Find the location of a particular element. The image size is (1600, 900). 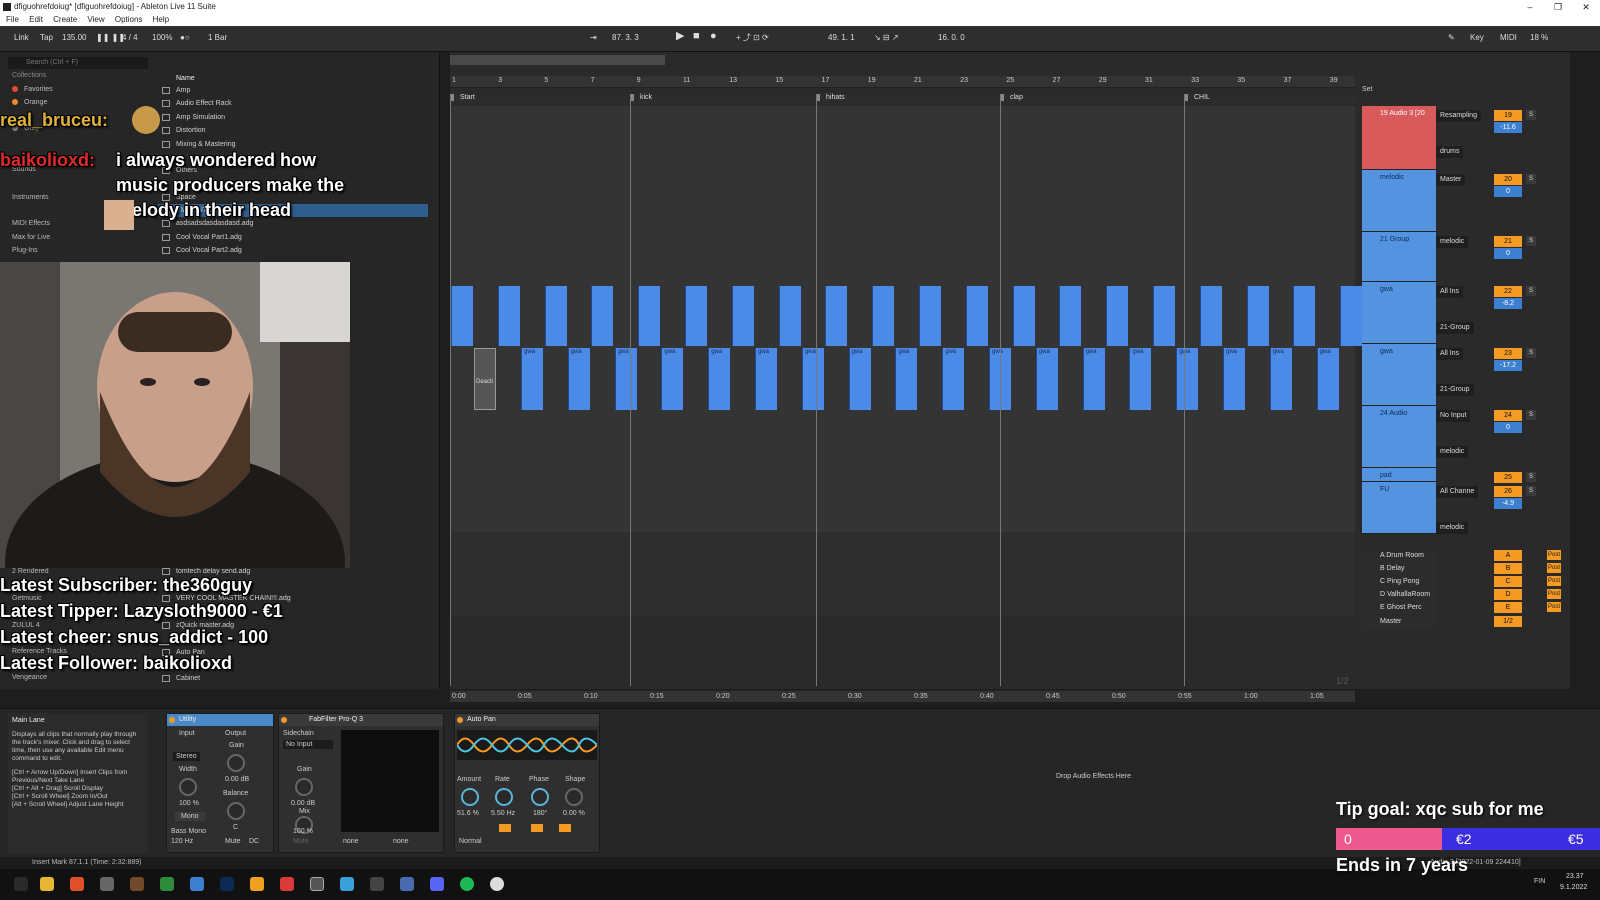

return-track: D ValhallaRoom is located at coordinates (1399, 595).